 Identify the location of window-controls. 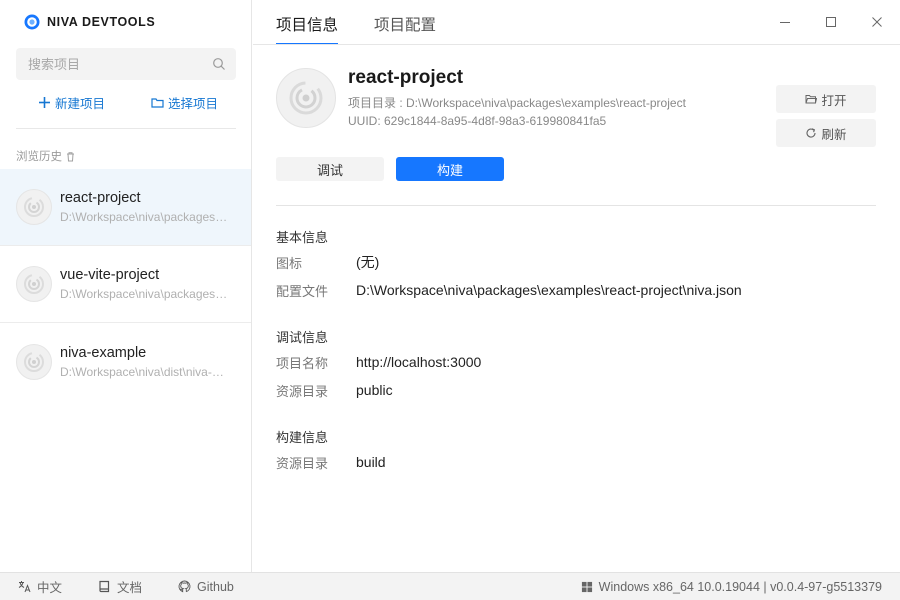
(831, 22).